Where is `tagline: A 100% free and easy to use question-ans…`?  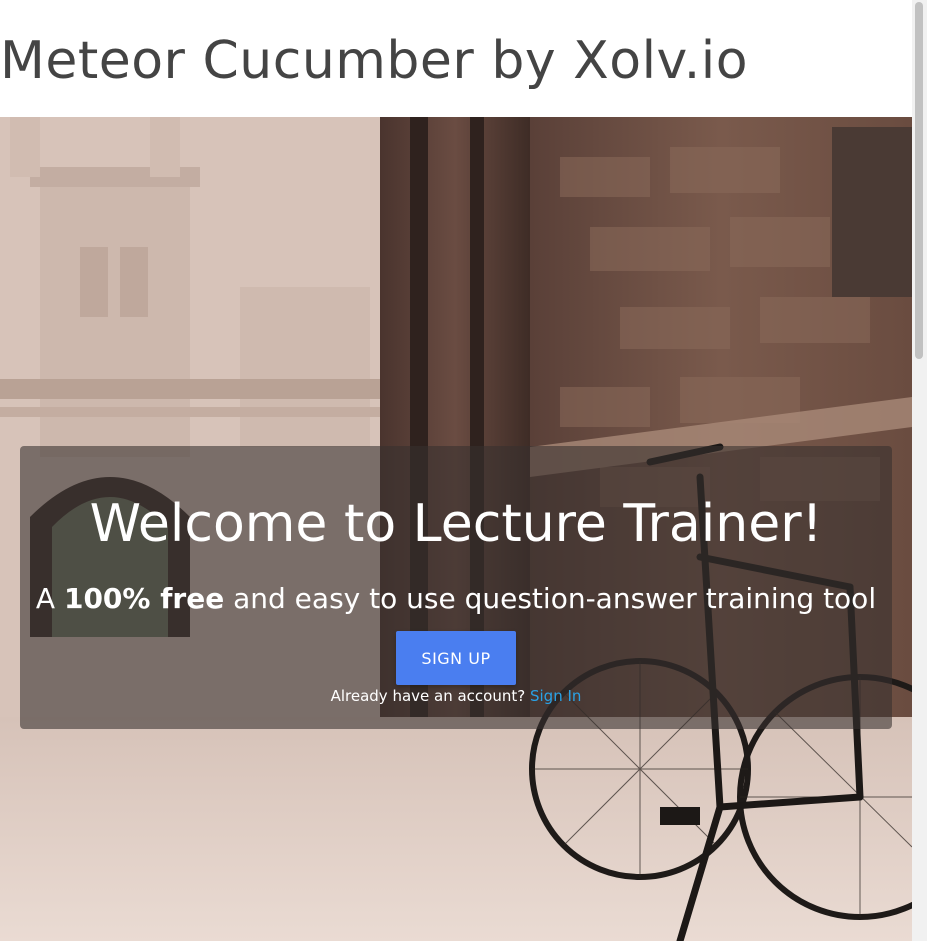
tagline: A 100% free and easy to use question-ans… is located at coordinates (456, 599).